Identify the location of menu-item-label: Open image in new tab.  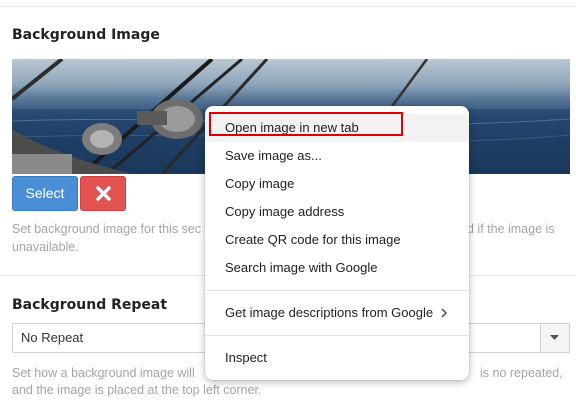
(292, 127).